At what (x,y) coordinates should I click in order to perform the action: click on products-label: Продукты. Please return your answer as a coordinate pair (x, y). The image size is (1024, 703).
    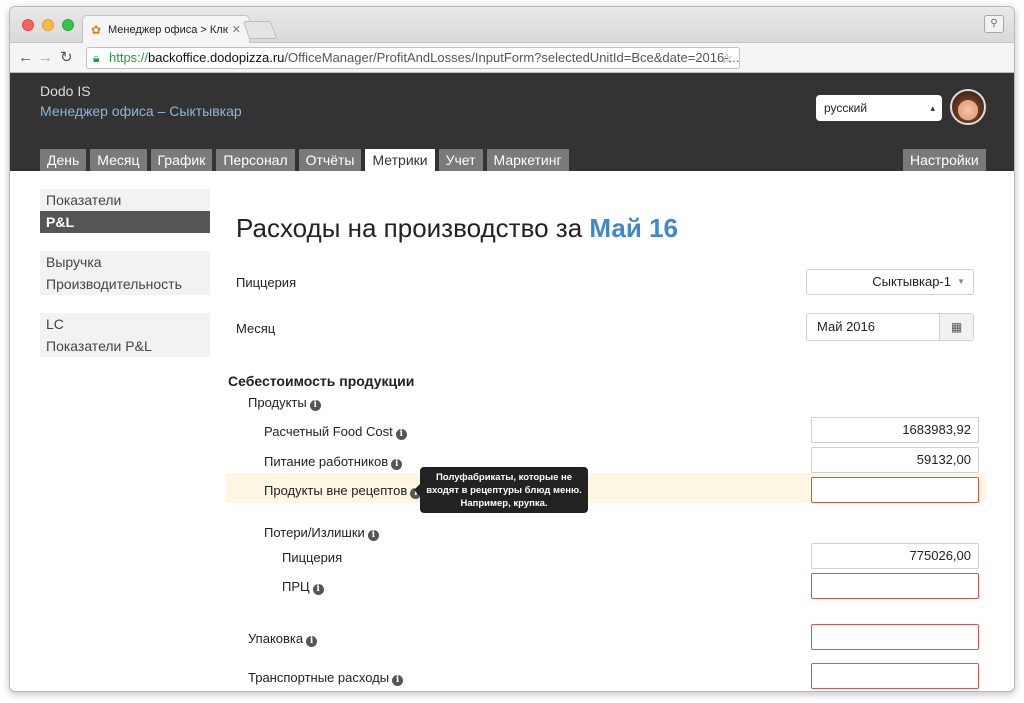
    Looking at the image, I should click on (277, 402).